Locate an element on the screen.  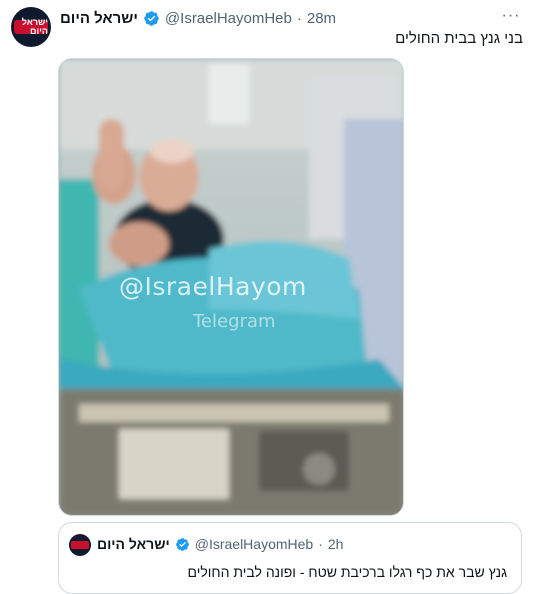
quoted-tweet-timestamp: 2h is located at coordinates (335, 544).